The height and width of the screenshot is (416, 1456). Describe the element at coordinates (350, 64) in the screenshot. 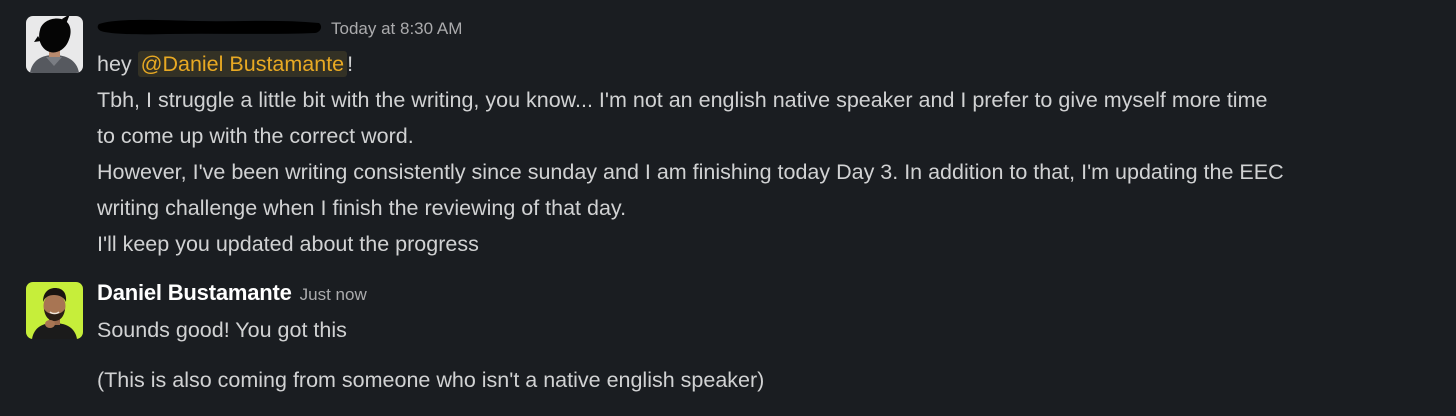

I see `greeting-punctuation: !` at that location.